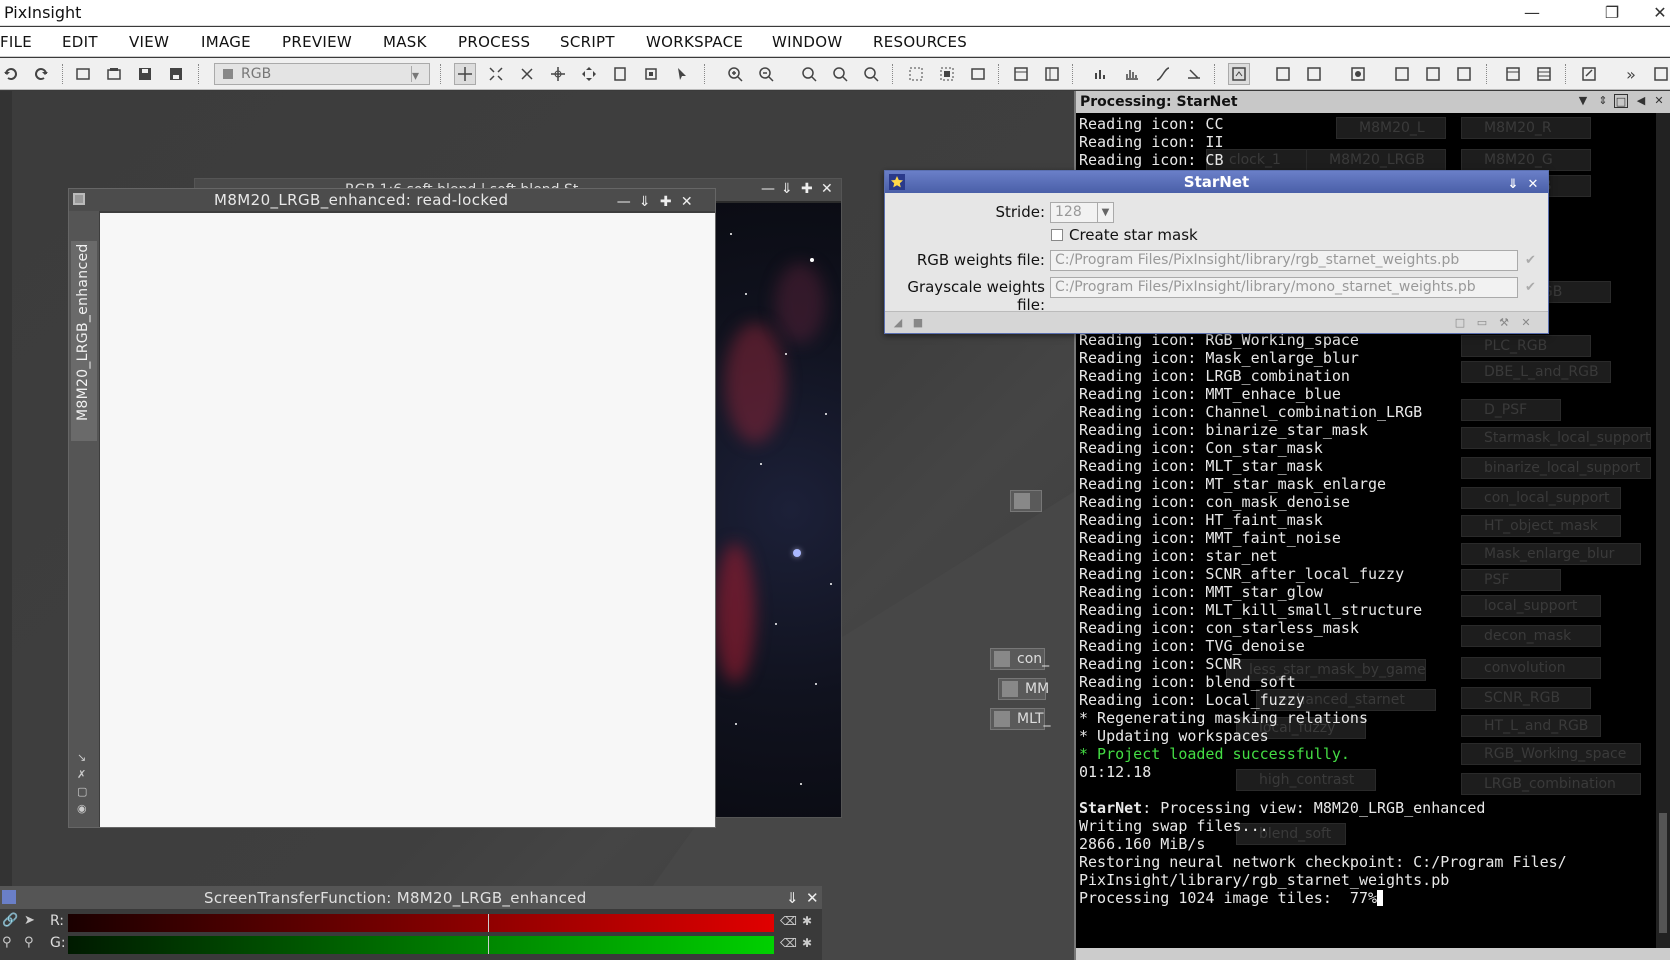 This screenshot has height=960, width=1670. I want to click on mask-invert-icon, so click(1433, 74).